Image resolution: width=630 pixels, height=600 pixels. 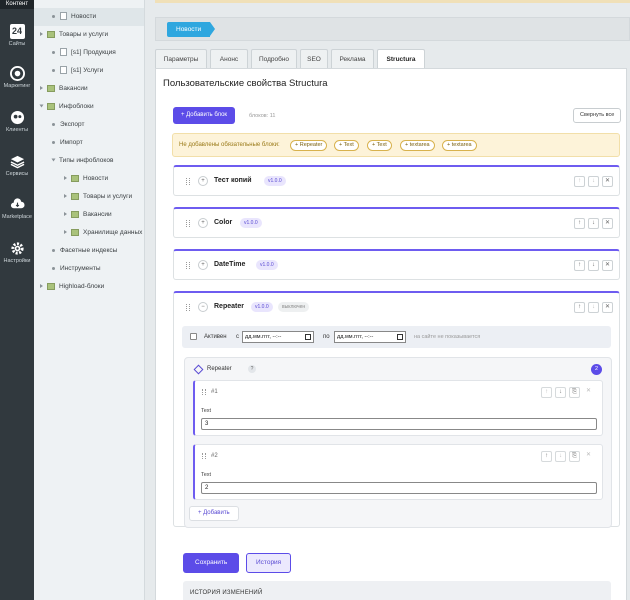 I want to click on tab-seo: SEO, so click(x=314, y=58).